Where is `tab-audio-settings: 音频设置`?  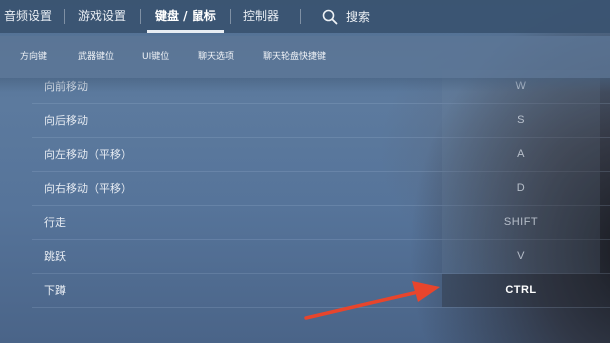 tab-audio-settings: 音频设置 is located at coordinates (28, 16).